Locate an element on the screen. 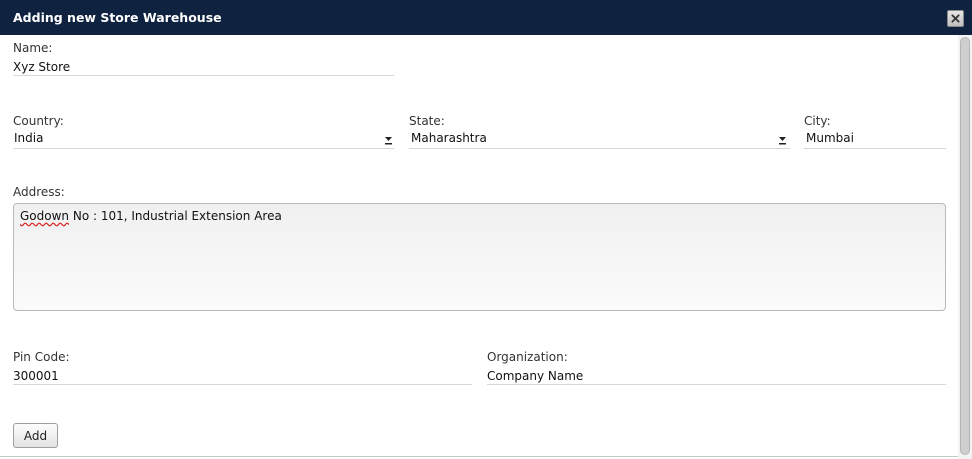 Image resolution: width=972 pixels, height=459 pixels. pin-code-input: 300001 is located at coordinates (36, 376).